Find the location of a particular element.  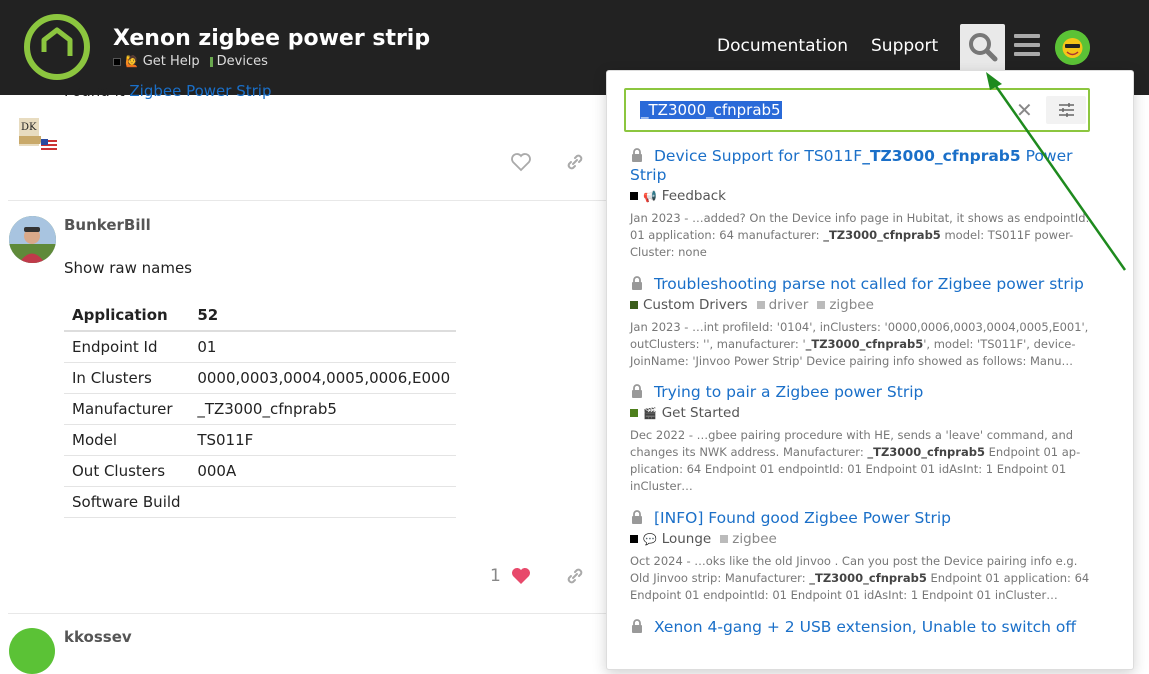

title-text: Device Support for TS011F is located at coordinates (758, 156).